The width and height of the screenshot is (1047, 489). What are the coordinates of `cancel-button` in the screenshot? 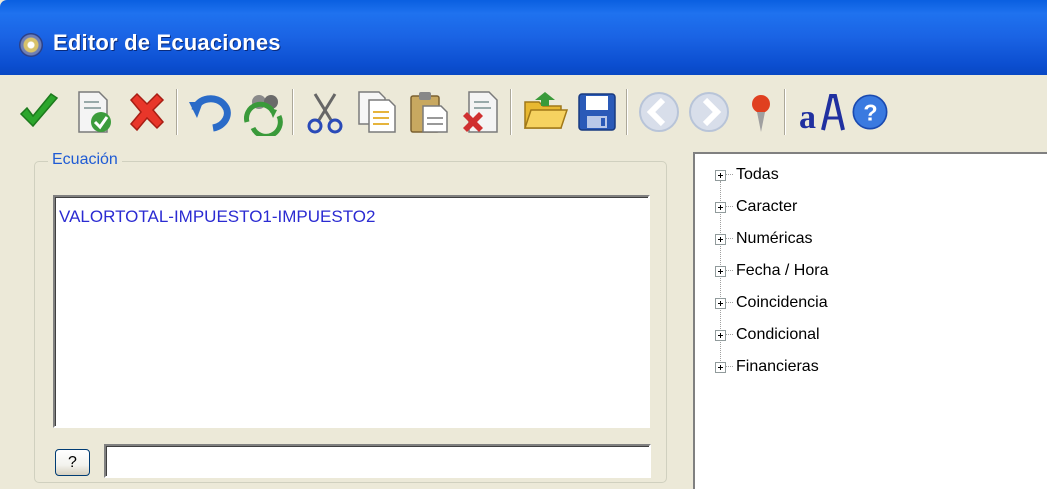 It's located at (147, 112).